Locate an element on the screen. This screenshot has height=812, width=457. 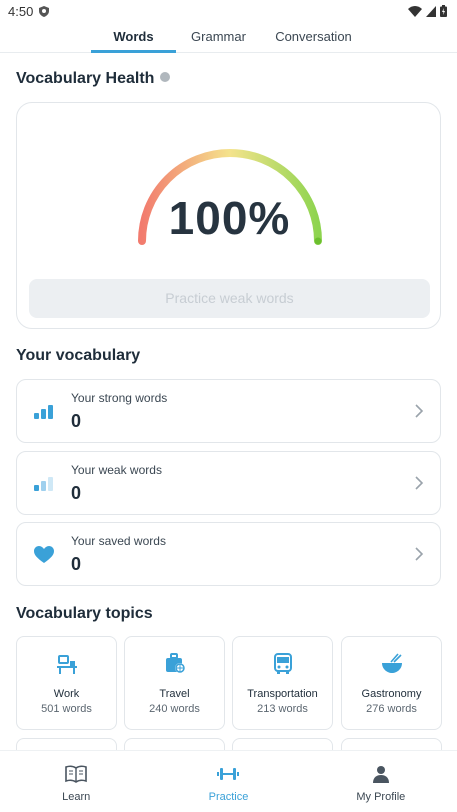
bottom-navigation: Learn Practice My Profile is located at coordinates (228, 781).